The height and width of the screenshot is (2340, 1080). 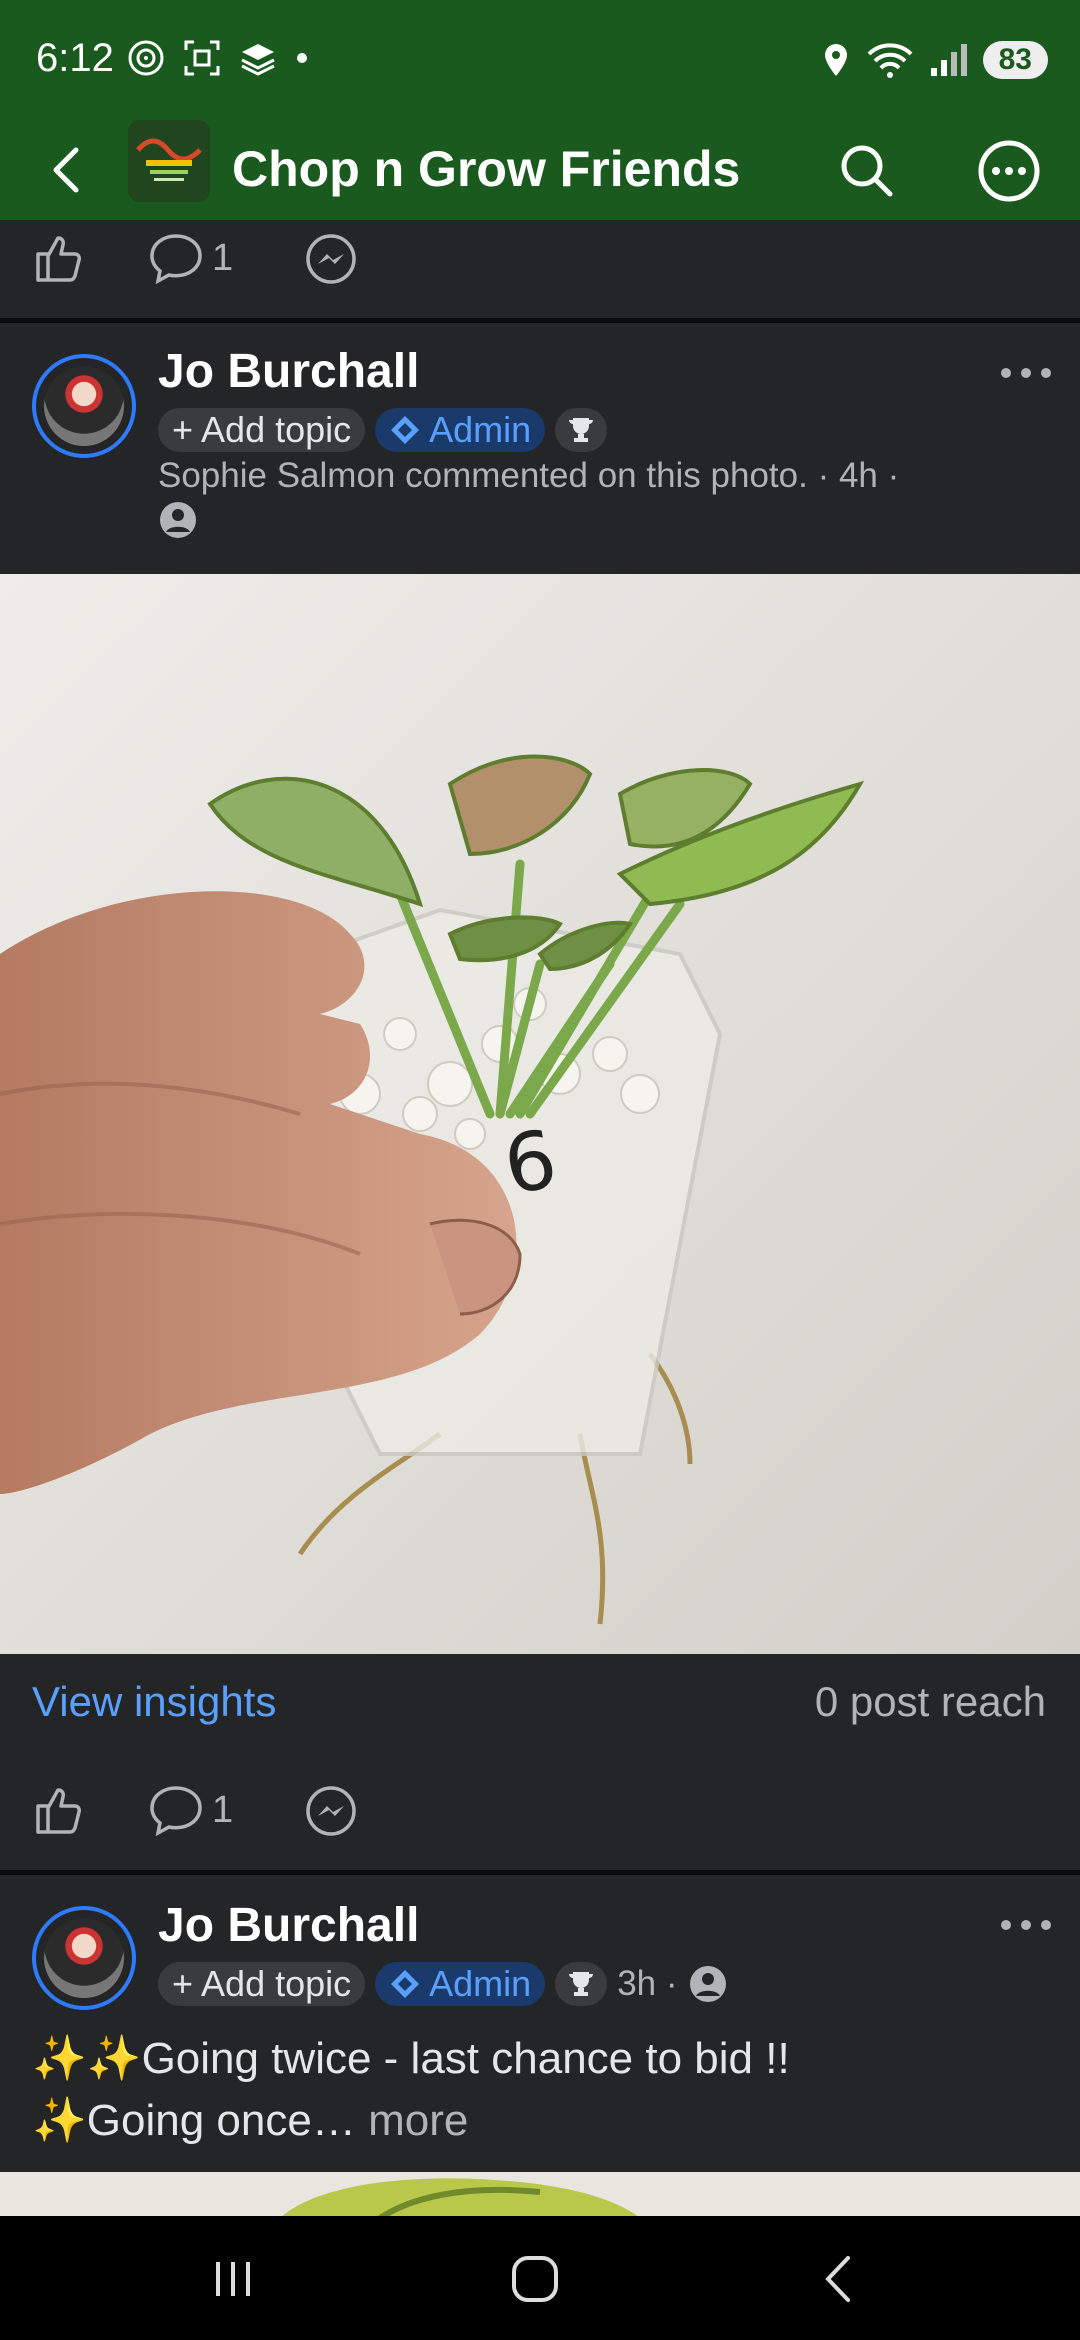 I want to click on status-right-icons: 83, so click(x=934, y=60).